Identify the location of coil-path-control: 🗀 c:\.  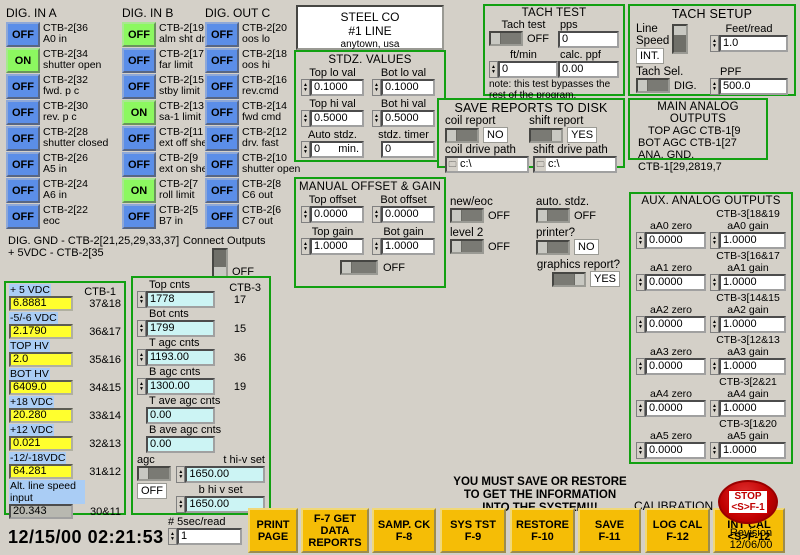
(487, 164).